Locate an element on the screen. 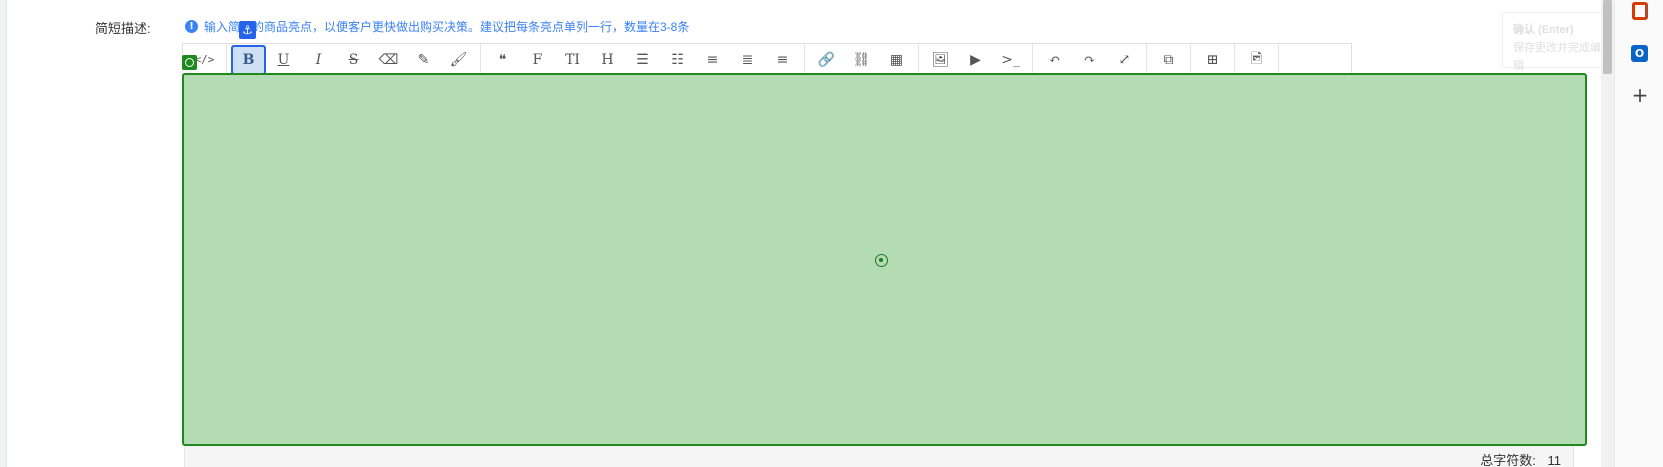 The width and height of the screenshot is (1663, 467). eraser-icon: ⌫ is located at coordinates (388, 59).